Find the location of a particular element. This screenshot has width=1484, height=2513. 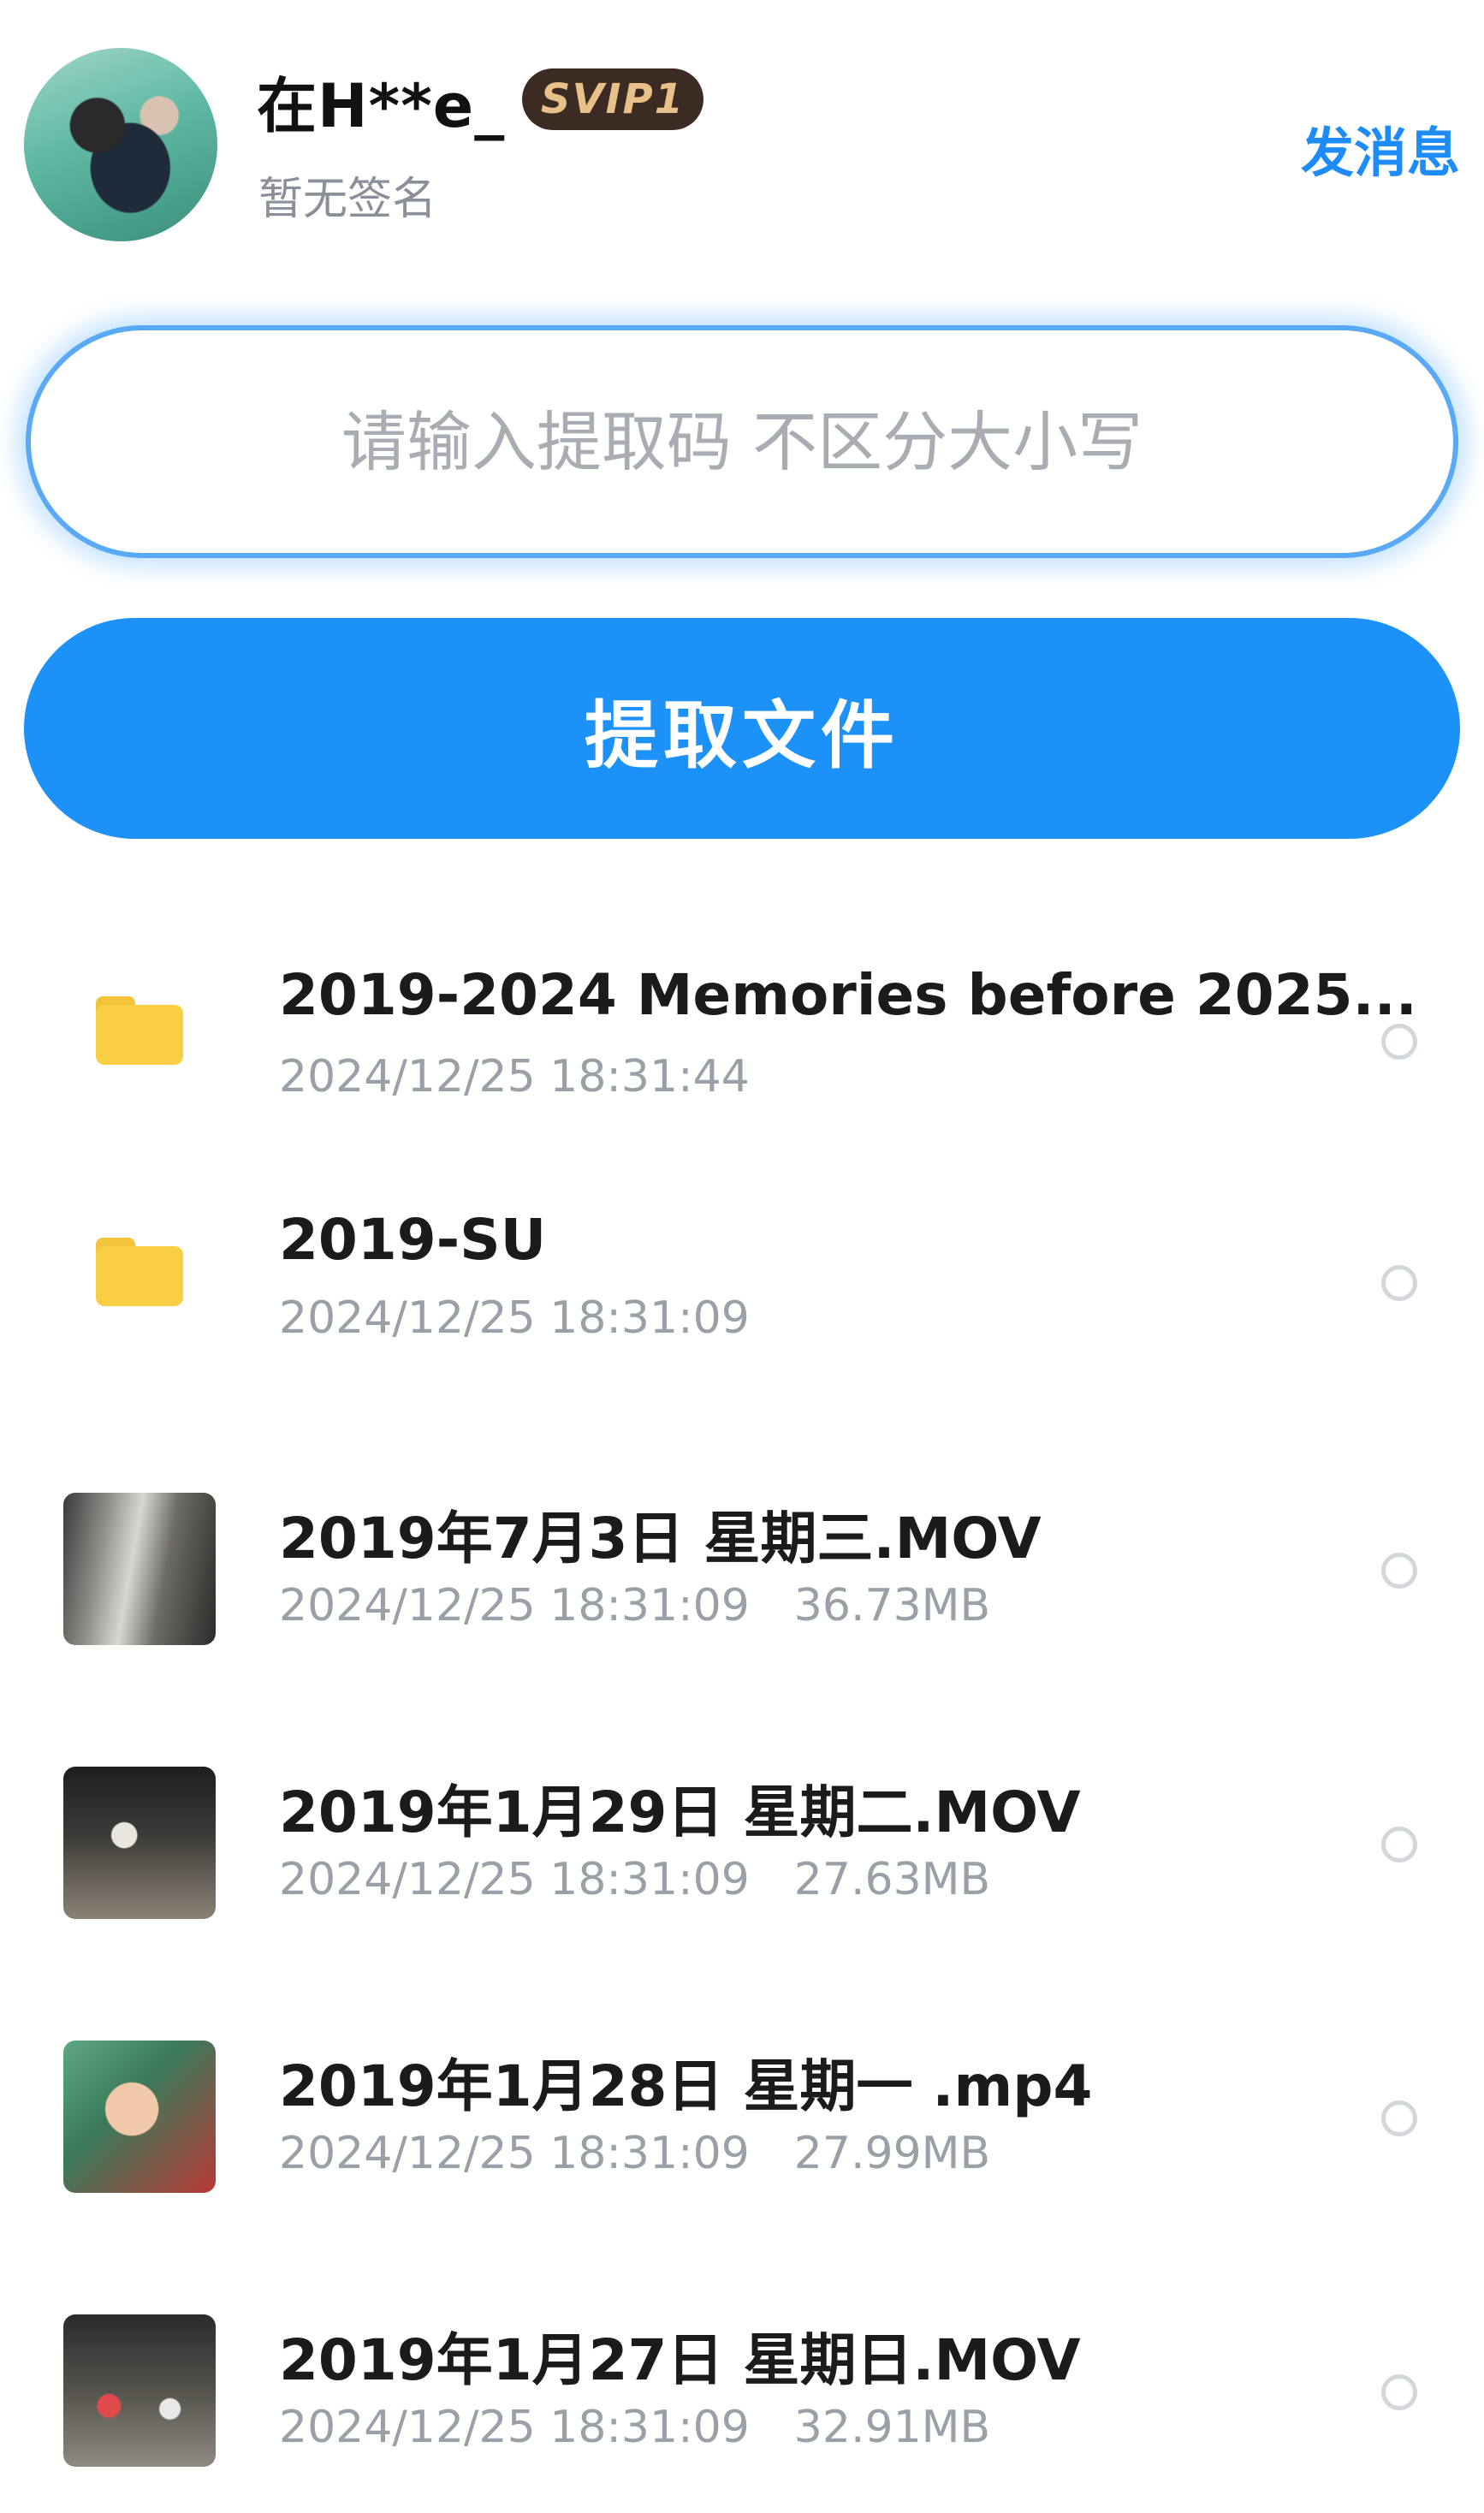

file-name: 2019年1月27日 星期日.MOV is located at coordinates (680, 2360).